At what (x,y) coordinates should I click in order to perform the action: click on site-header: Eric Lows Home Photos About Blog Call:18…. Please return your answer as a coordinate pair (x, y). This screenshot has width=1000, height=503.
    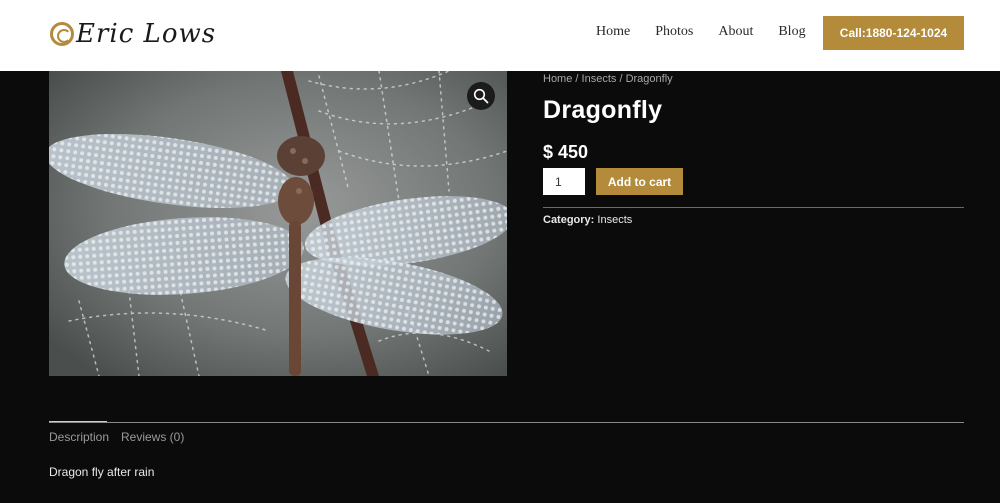
    Looking at the image, I should click on (500, 35).